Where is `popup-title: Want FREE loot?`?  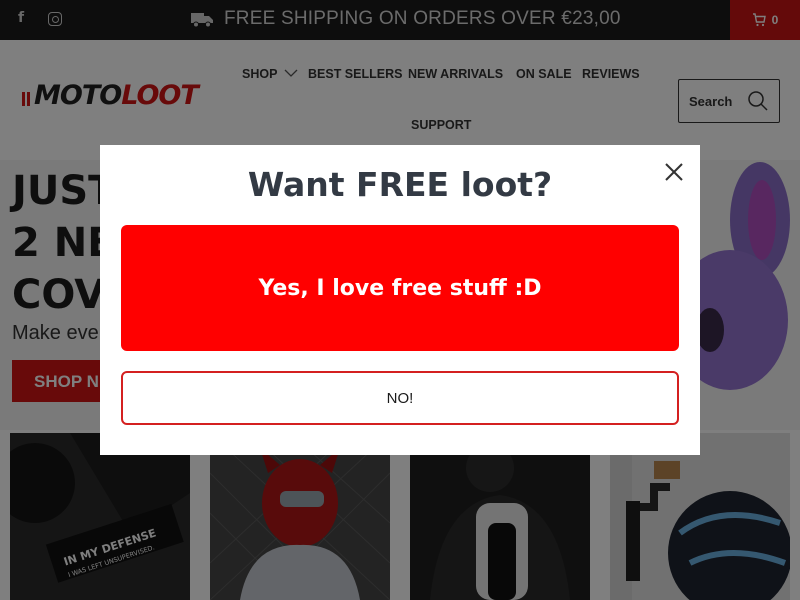
popup-title: Want FREE loot? is located at coordinates (400, 184).